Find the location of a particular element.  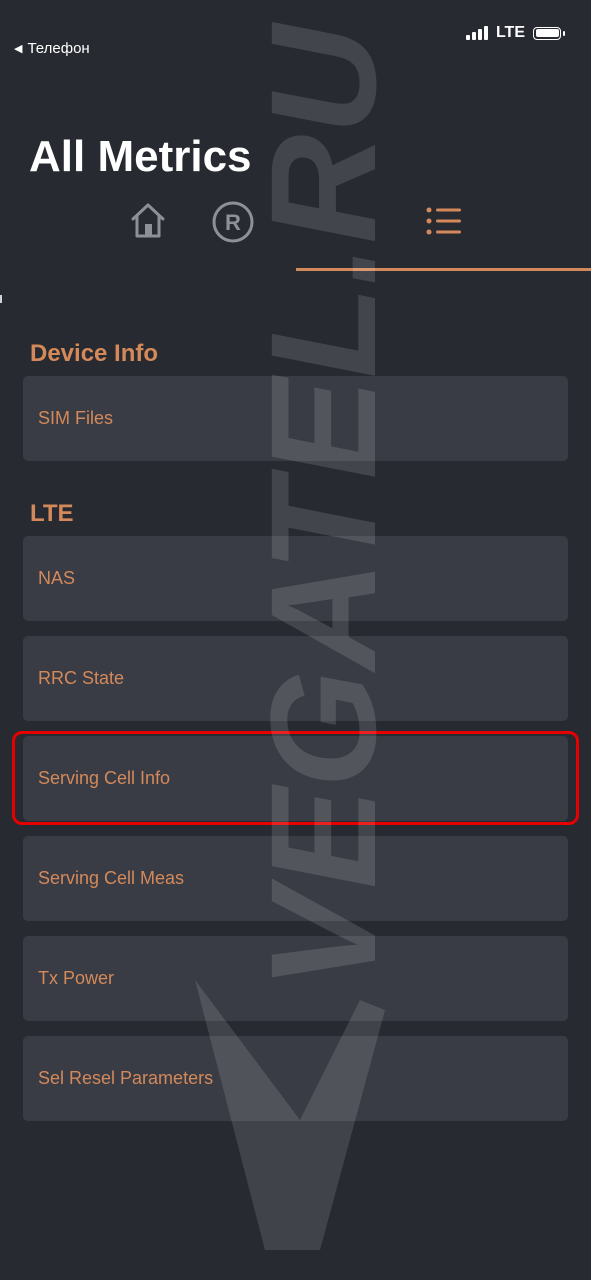

battery-icon is located at coordinates (549, 33).